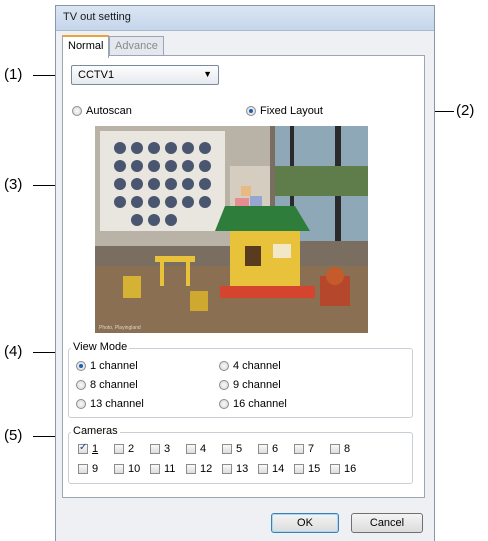 The height and width of the screenshot is (541, 488). What do you see at coordinates (83, 469) in the screenshot?
I see `camera-9-checkbox` at bounding box center [83, 469].